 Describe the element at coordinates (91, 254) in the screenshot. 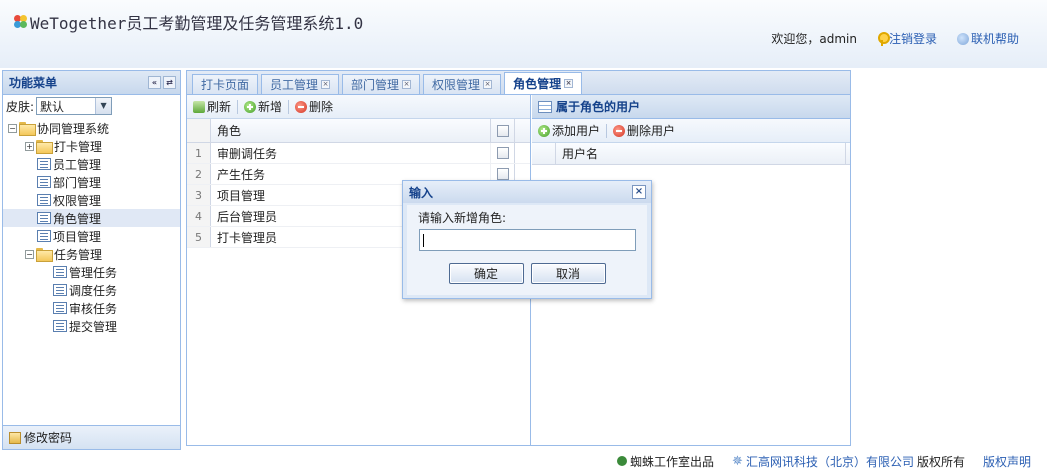

I see `tree-node-task: − 任务管理` at that location.